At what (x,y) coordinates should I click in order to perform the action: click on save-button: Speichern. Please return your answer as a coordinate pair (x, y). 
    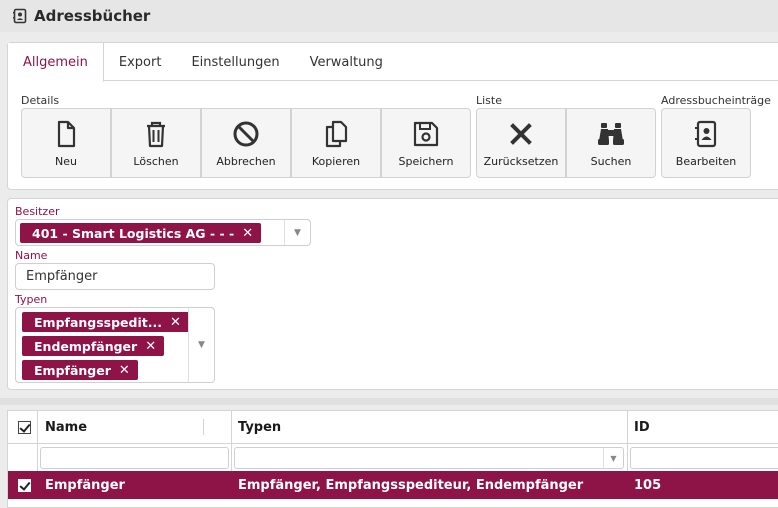
    Looking at the image, I should click on (426, 143).